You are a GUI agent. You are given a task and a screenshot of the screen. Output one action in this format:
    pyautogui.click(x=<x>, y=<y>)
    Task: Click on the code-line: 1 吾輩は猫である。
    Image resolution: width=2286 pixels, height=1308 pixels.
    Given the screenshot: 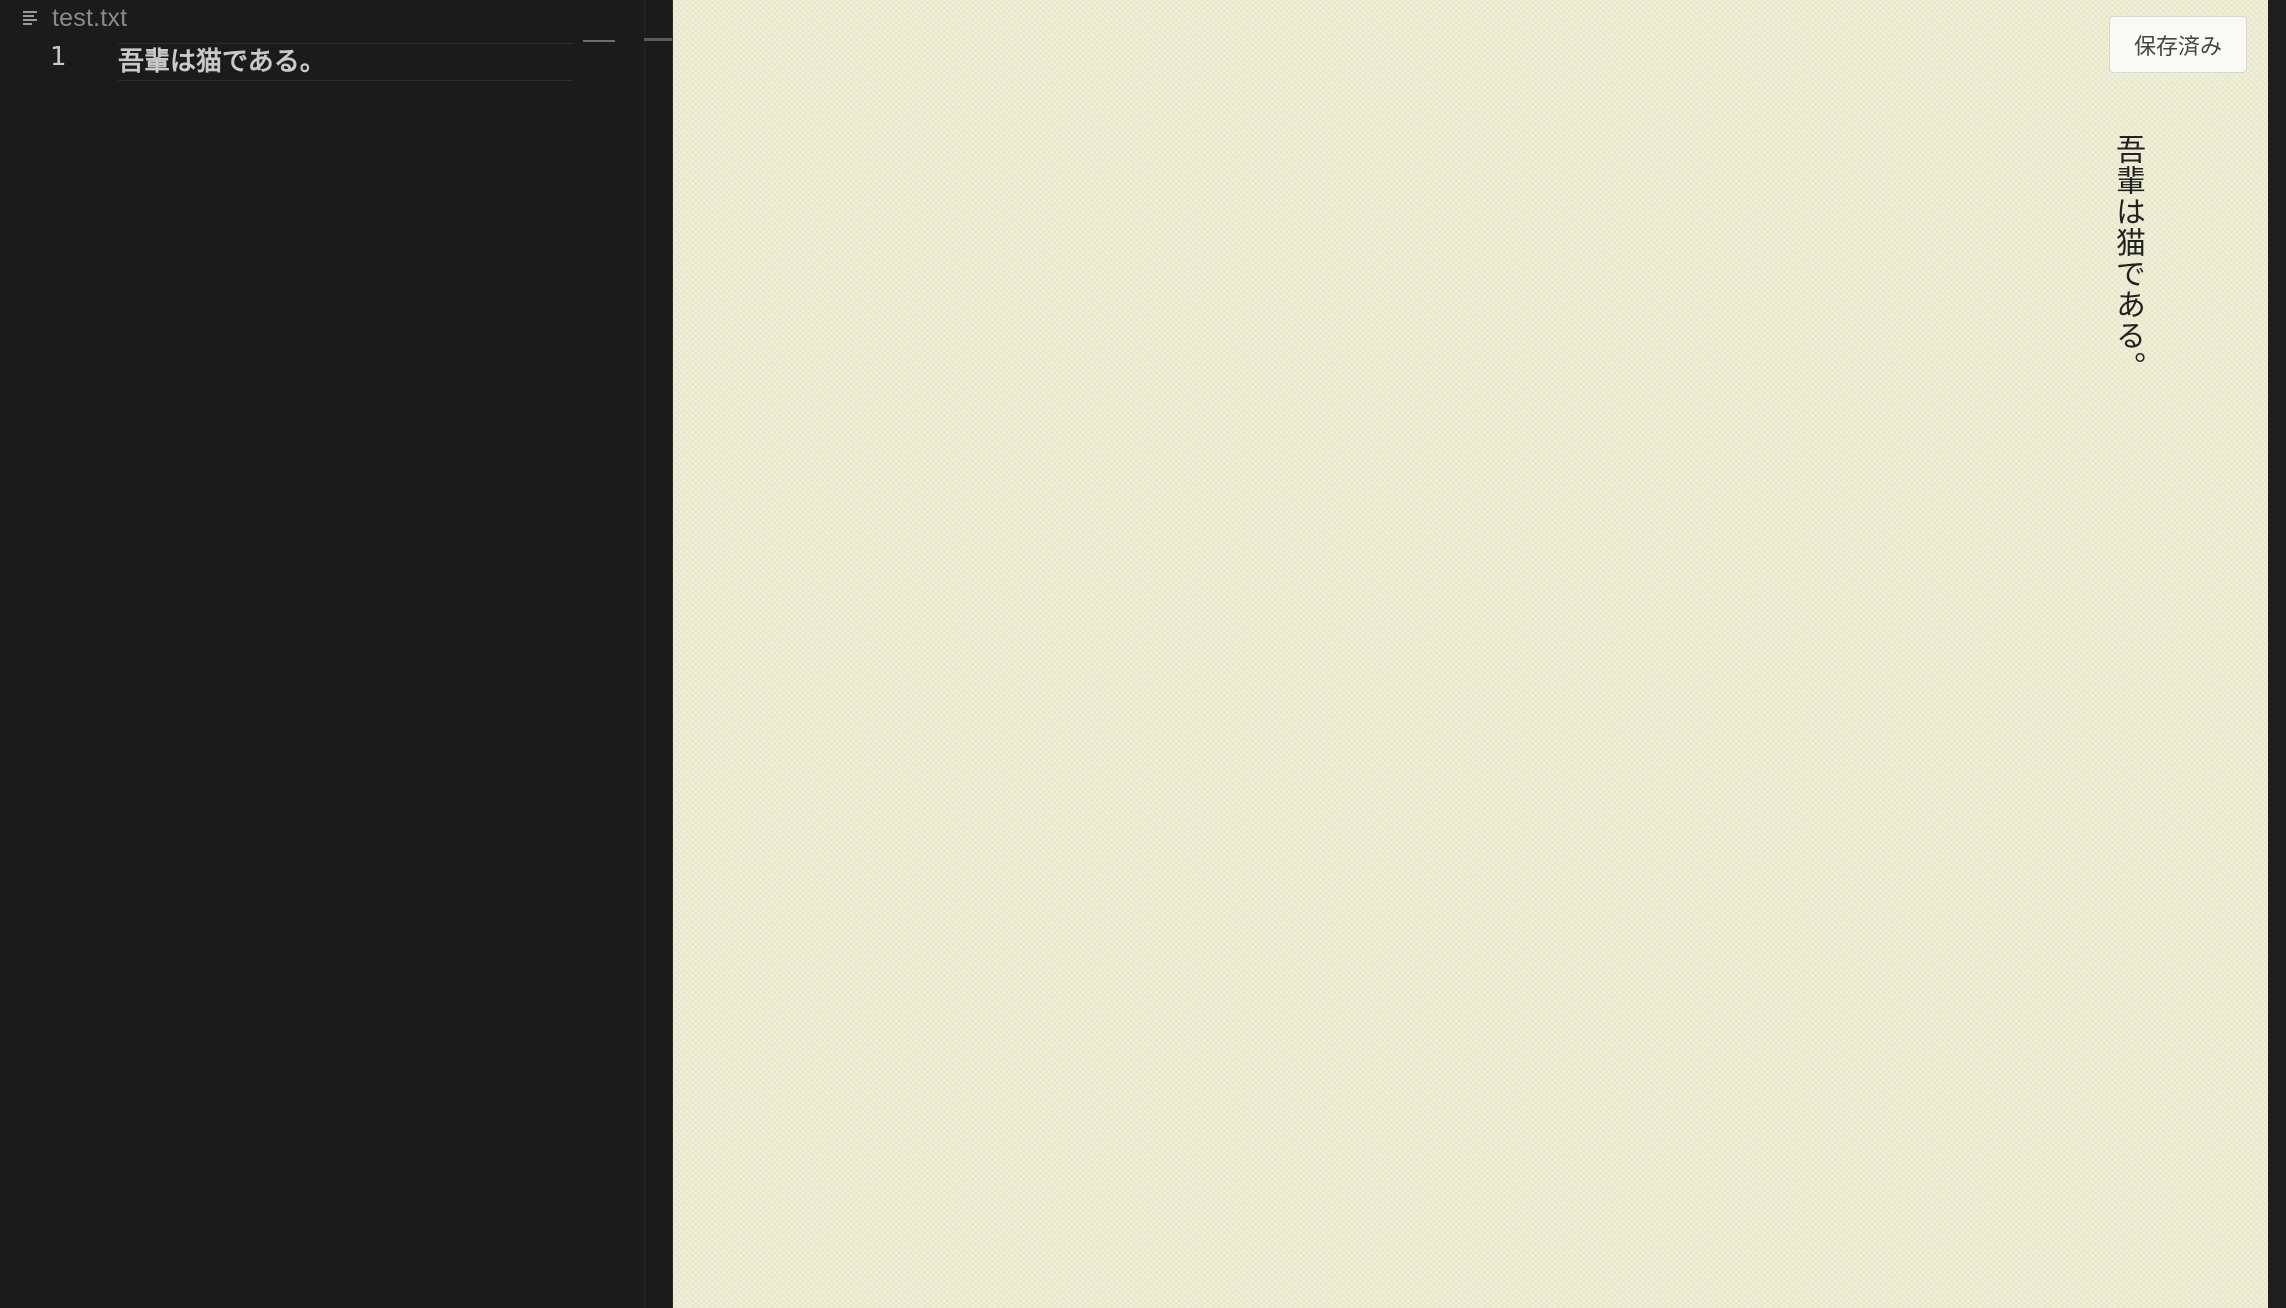 What is the action you would take?
    pyautogui.click(x=320, y=60)
    